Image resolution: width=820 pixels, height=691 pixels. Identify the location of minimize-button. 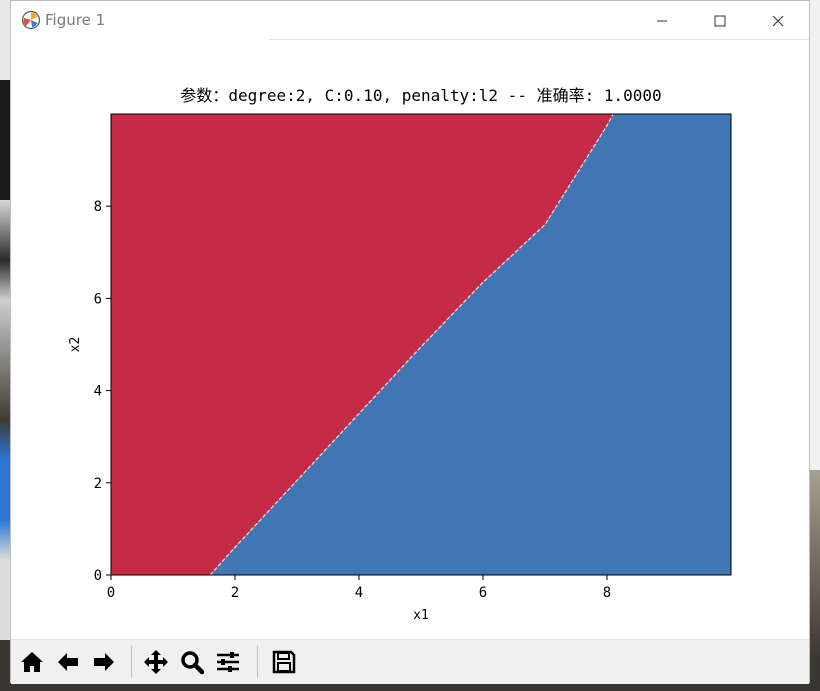
(662, 21).